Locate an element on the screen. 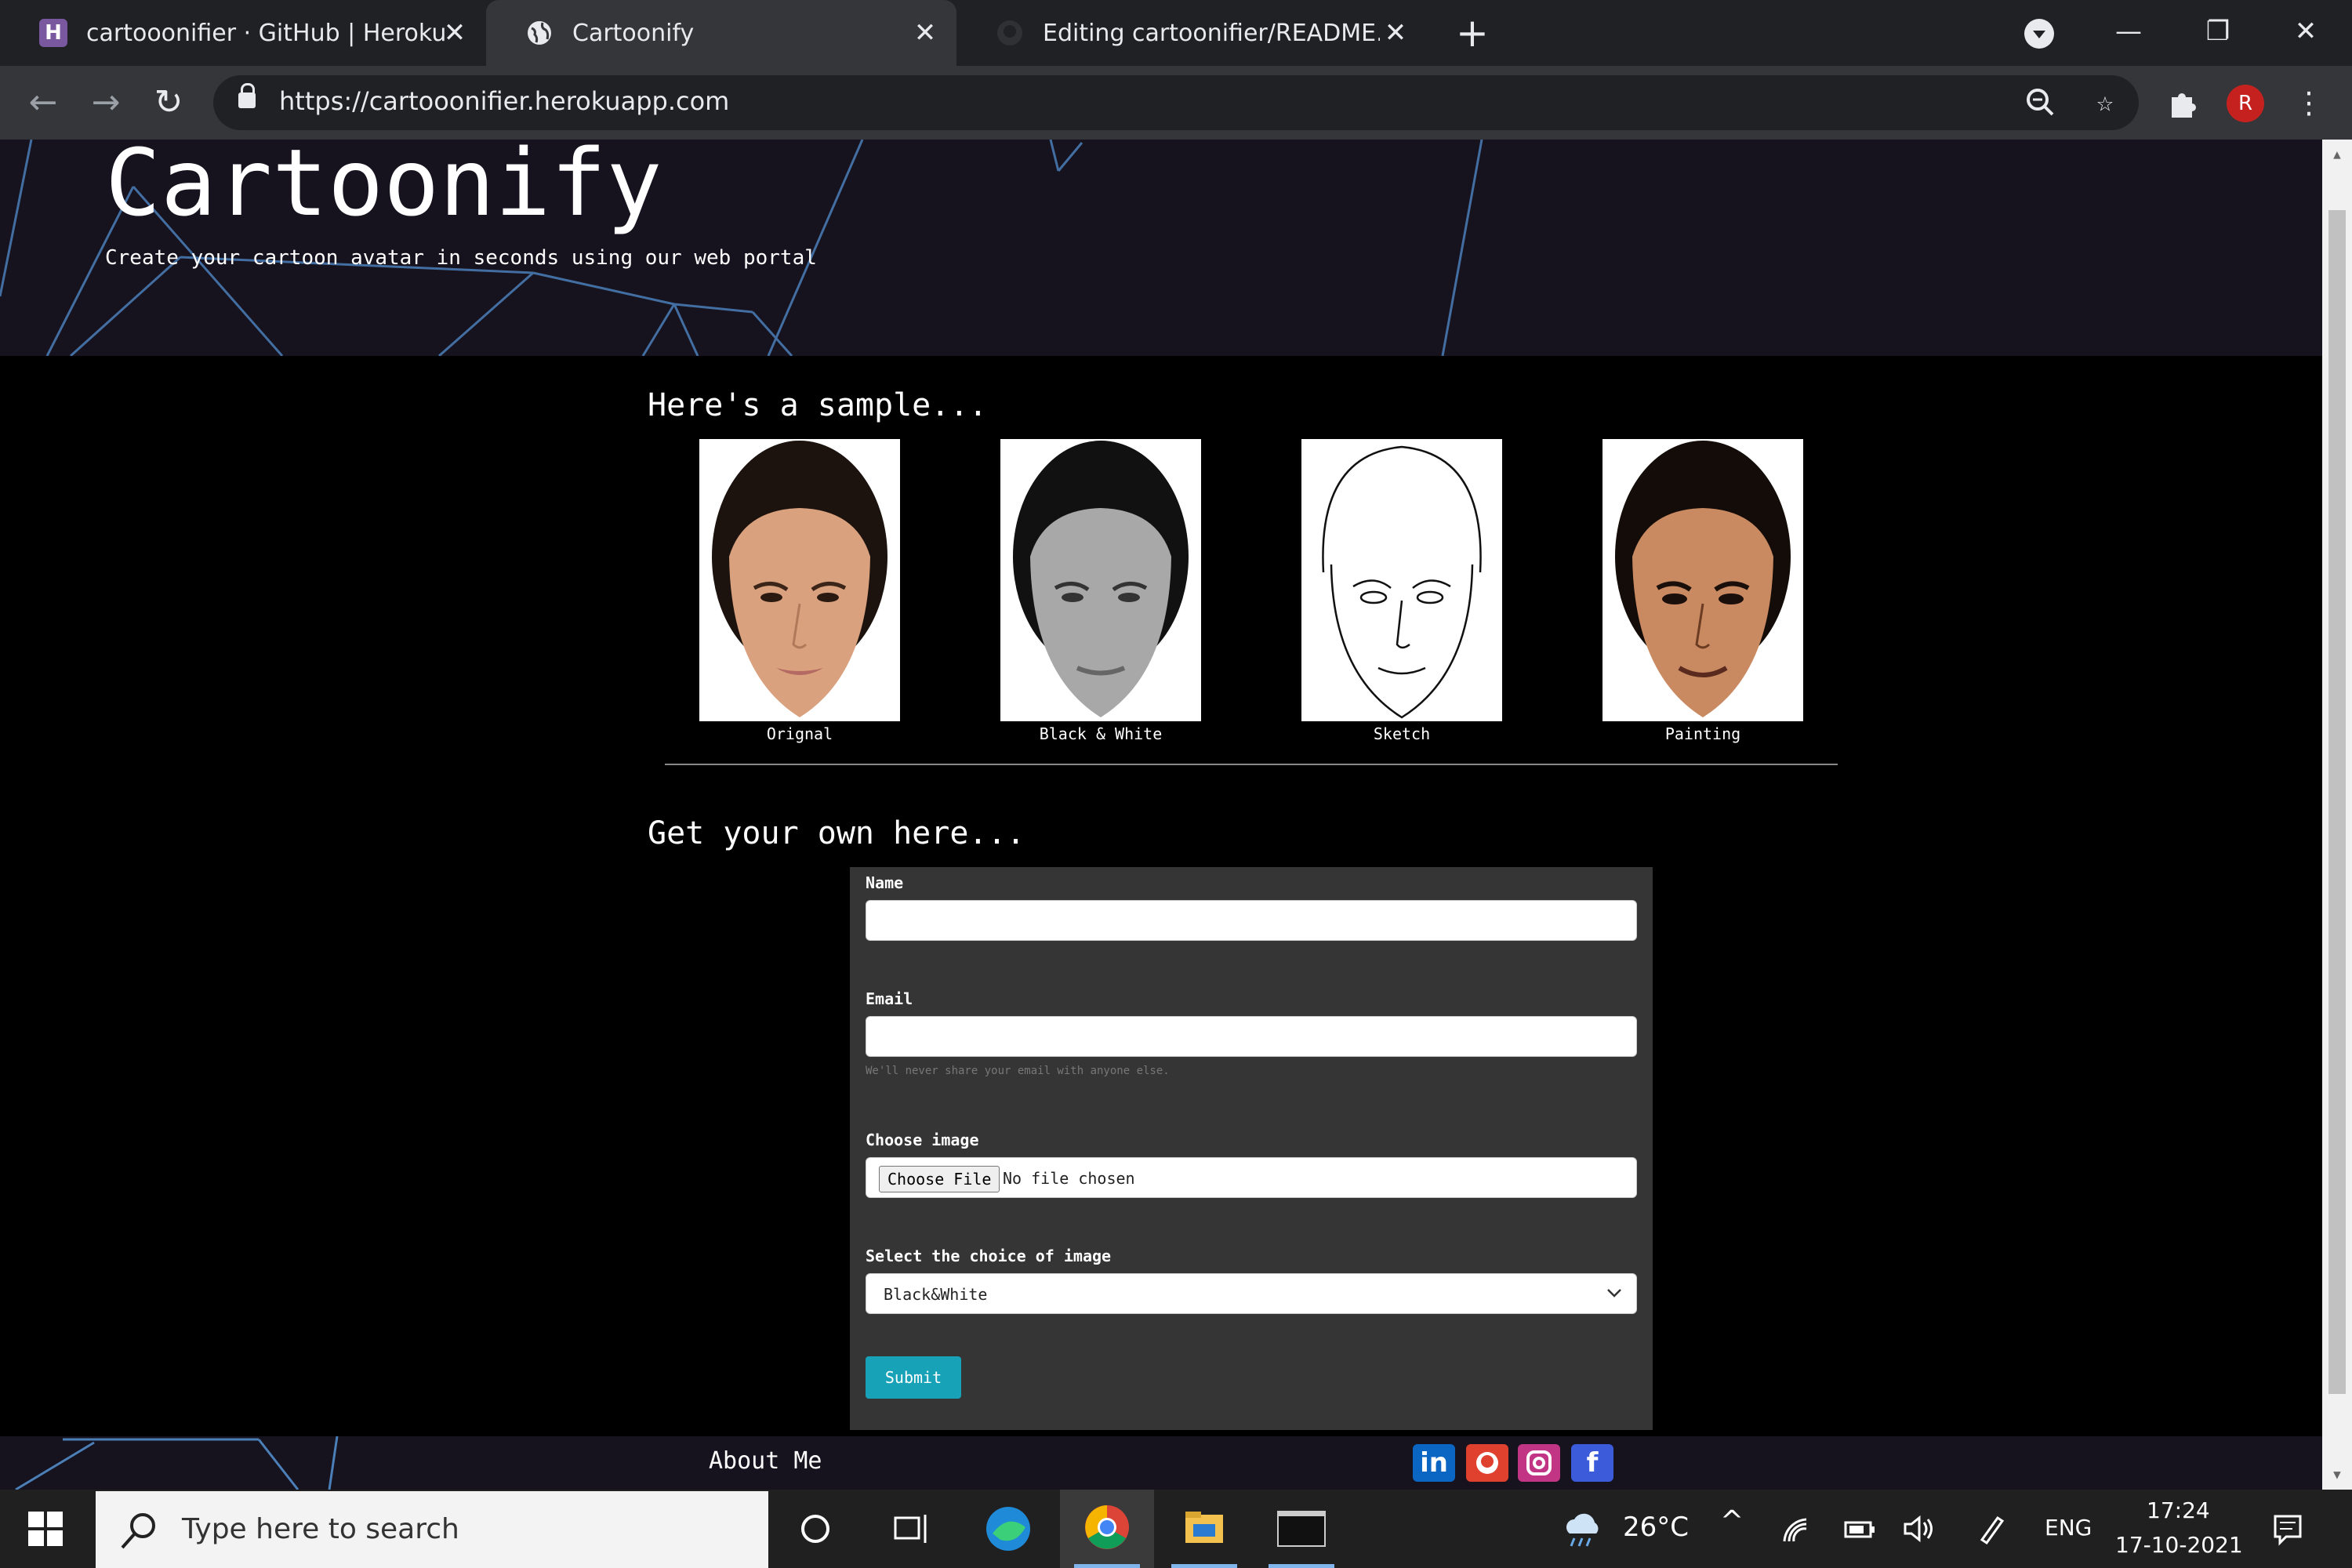 Image resolution: width=2352 pixels, height=1568 pixels. about-me-link: About Me is located at coordinates (765, 1461).